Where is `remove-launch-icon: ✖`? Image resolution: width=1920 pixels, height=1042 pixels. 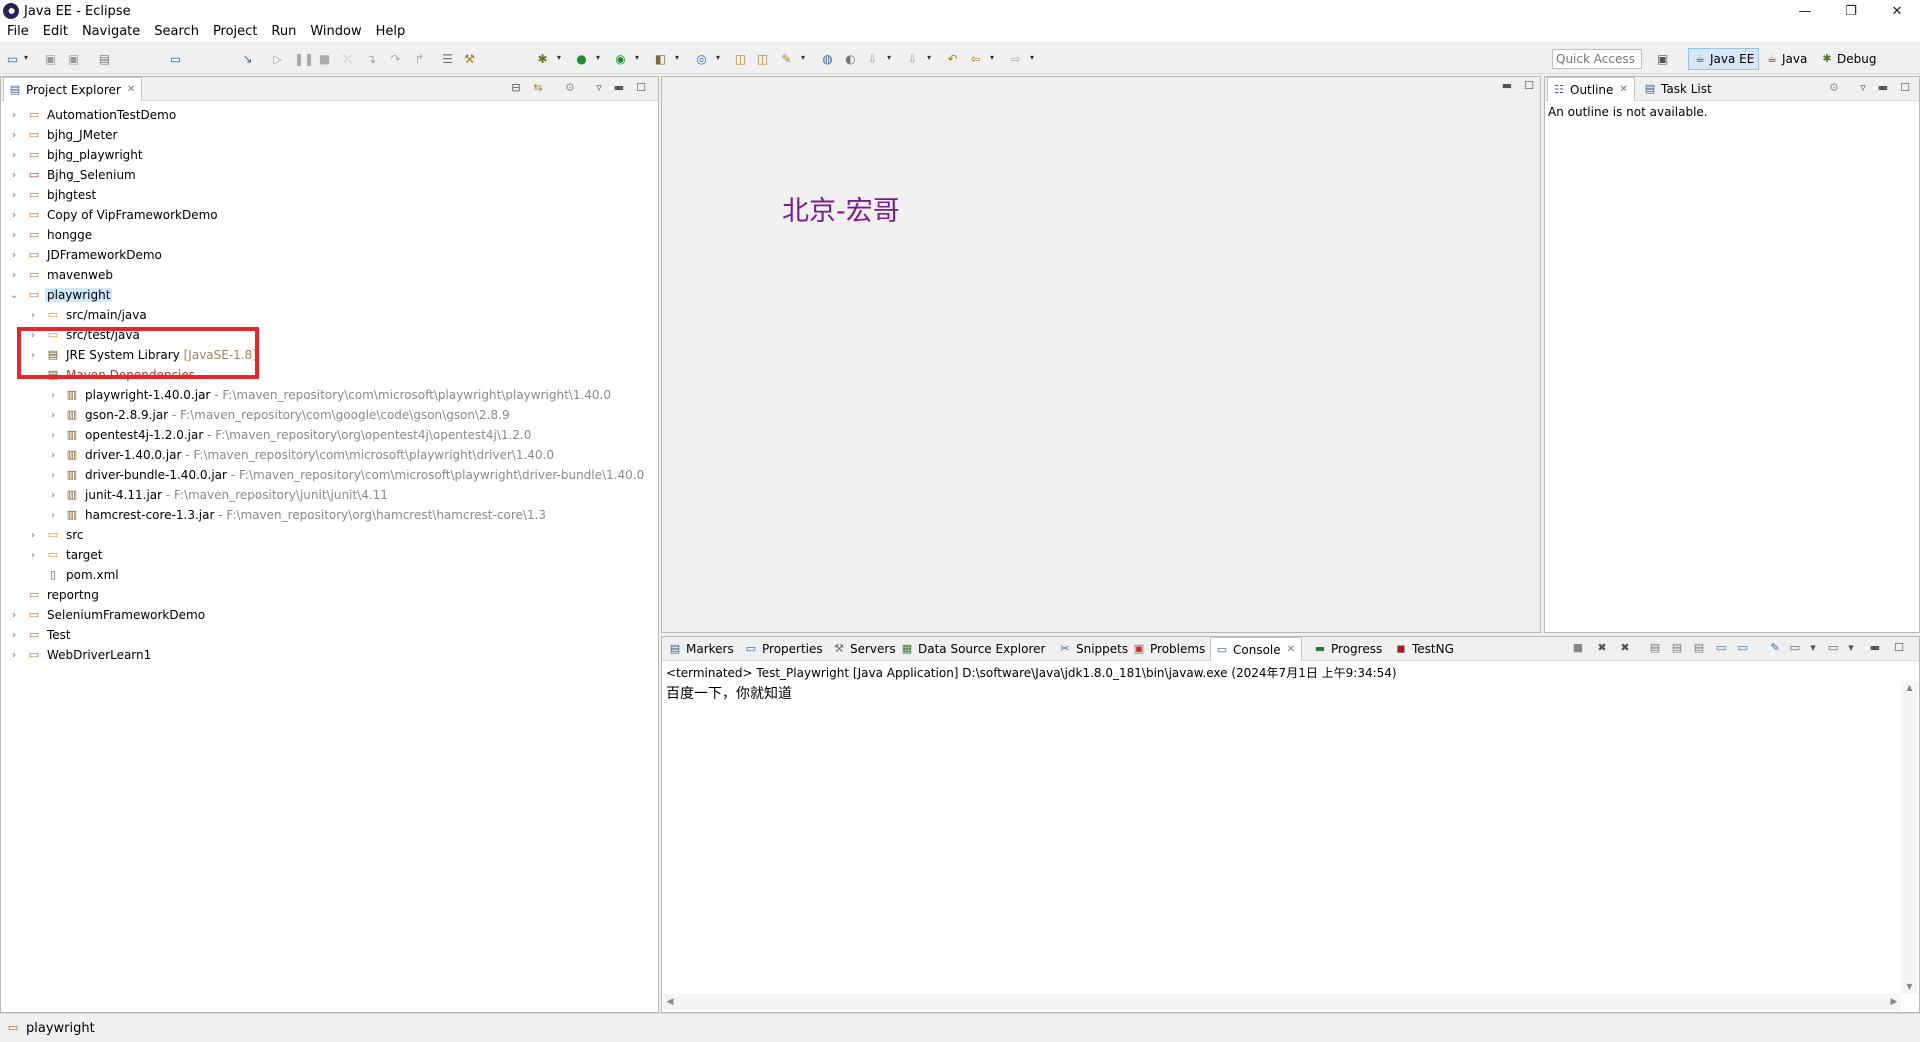
remove-launch-icon: ✖ is located at coordinates (1602, 648).